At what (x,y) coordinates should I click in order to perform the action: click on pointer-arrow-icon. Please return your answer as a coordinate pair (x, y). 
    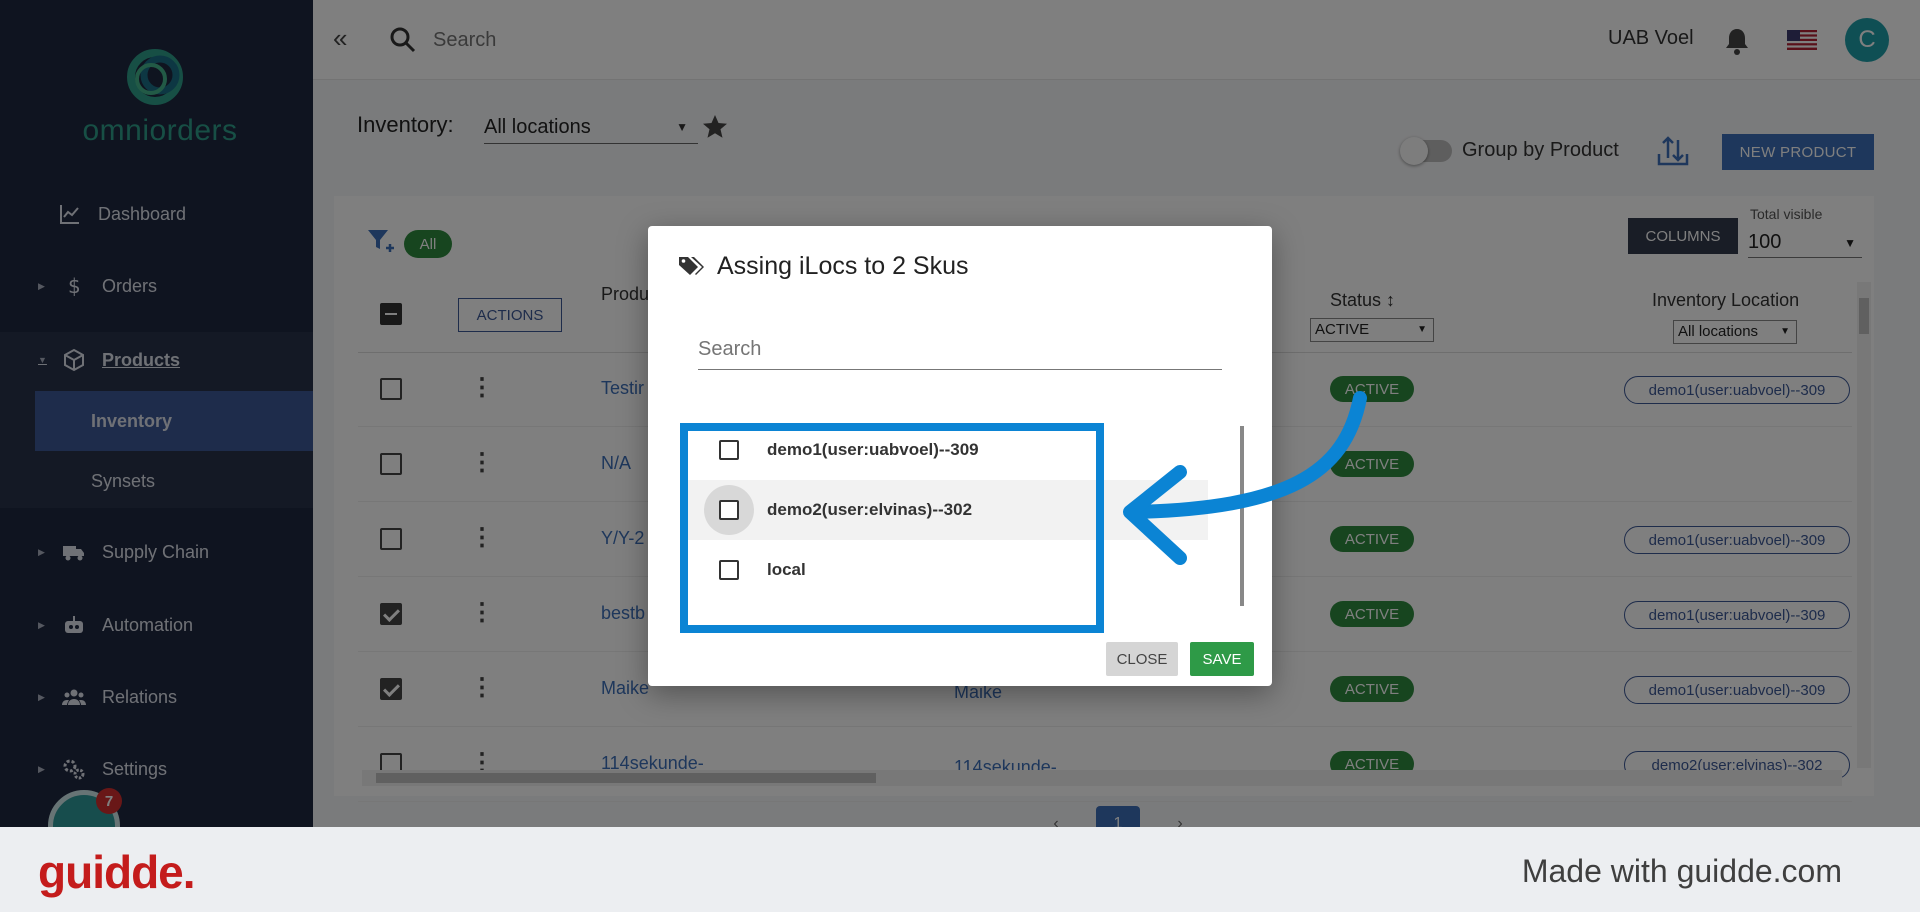
    Looking at the image, I should click on (1245, 478).